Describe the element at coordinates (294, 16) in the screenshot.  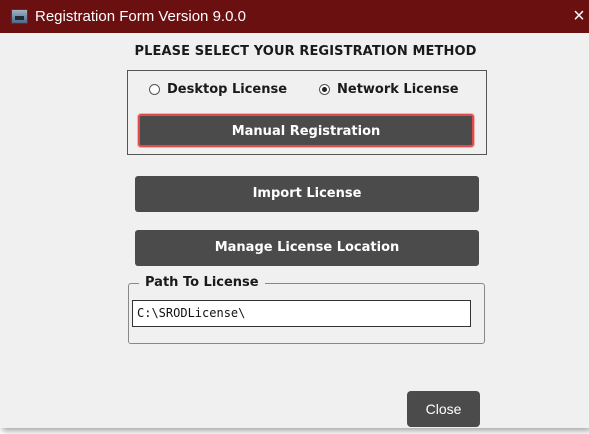
I see `title-bar: Registration Form Version 9.0.0 ×` at that location.